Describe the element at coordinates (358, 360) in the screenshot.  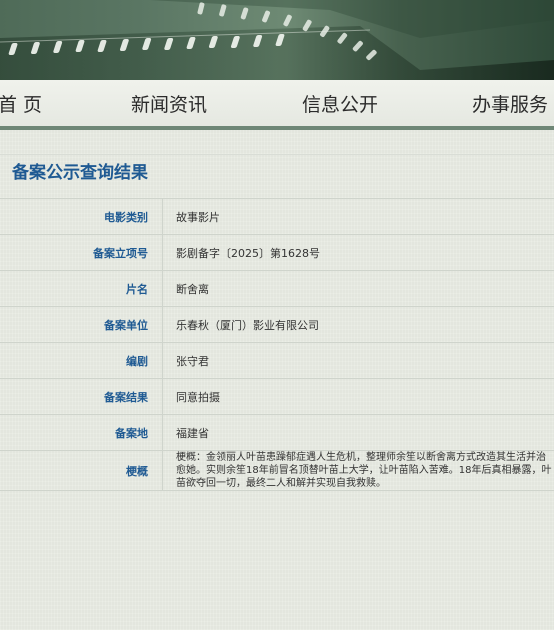
I see `row-value-screenwriter: 张守君` at that location.